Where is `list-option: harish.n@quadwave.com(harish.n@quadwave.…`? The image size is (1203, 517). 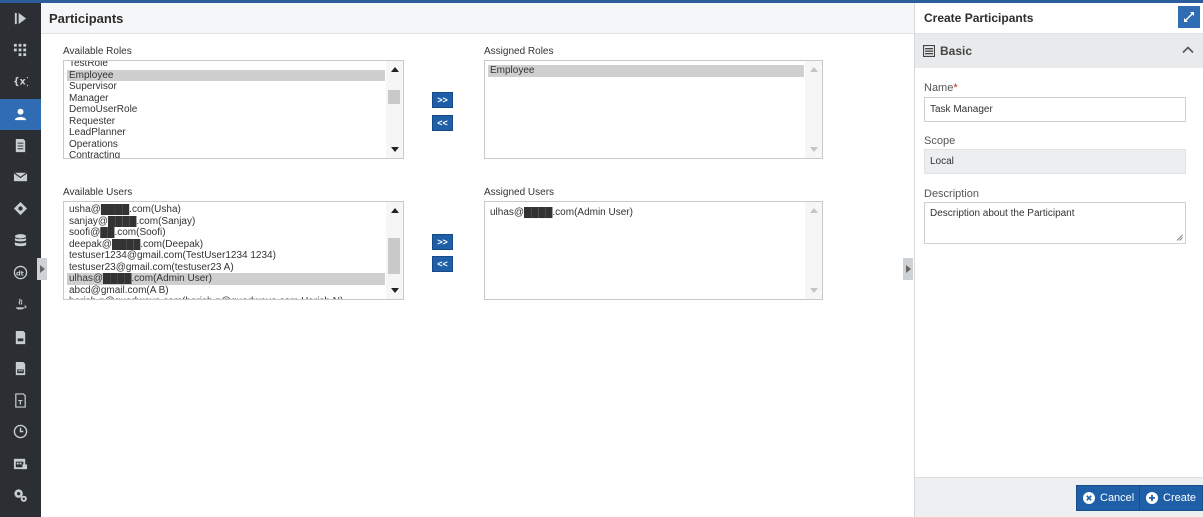 list-option: harish.n@quadwave.com(harish.n@quadwave.… is located at coordinates (226, 297).